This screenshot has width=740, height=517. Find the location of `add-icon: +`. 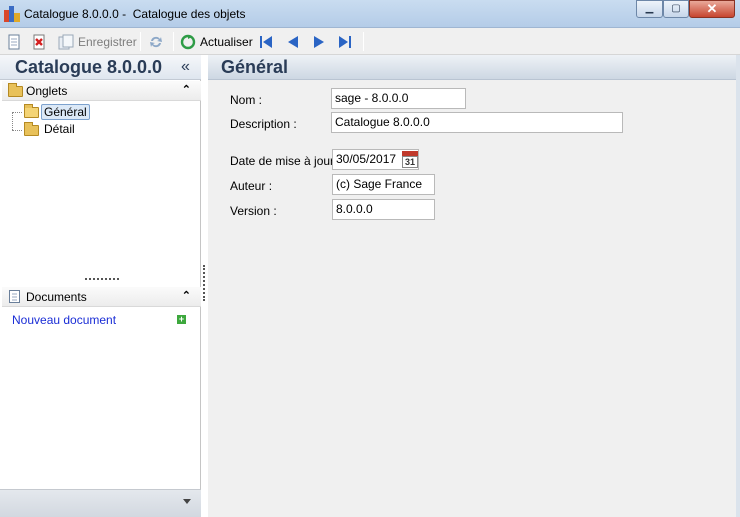

add-icon: + is located at coordinates (181, 319).